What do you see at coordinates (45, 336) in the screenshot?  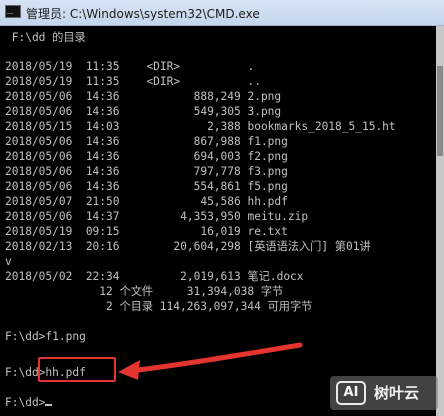 I see `console-line: F:\dd>f1.png` at bounding box center [45, 336].